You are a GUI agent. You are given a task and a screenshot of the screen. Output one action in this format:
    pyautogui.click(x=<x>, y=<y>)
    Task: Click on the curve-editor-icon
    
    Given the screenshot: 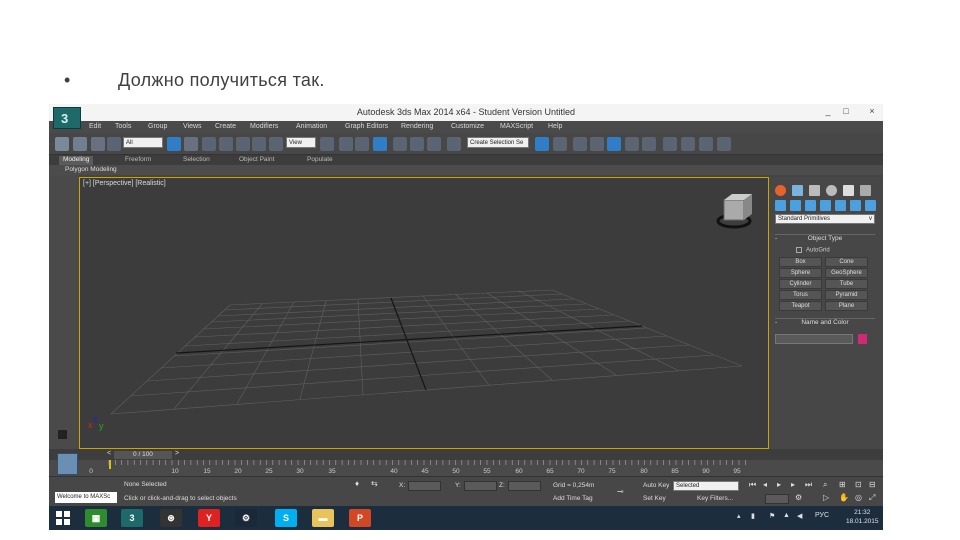 What is the action you would take?
    pyautogui.click(x=632, y=144)
    